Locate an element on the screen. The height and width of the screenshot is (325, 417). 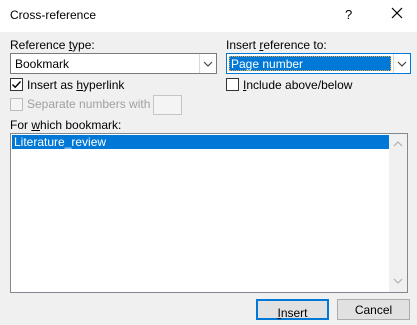
include-above-below-checkbox is located at coordinates (232, 84).